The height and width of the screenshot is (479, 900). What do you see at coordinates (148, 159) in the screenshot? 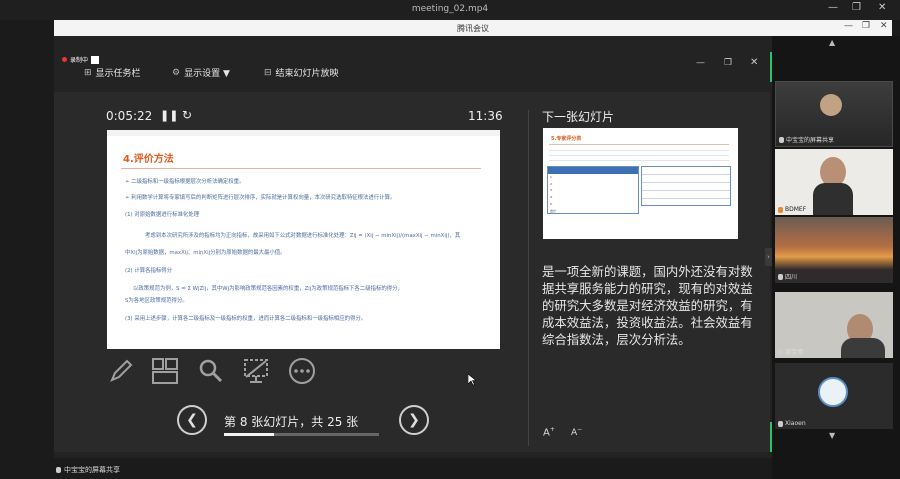
I see `slide-title: 4.评价方法` at bounding box center [148, 159].